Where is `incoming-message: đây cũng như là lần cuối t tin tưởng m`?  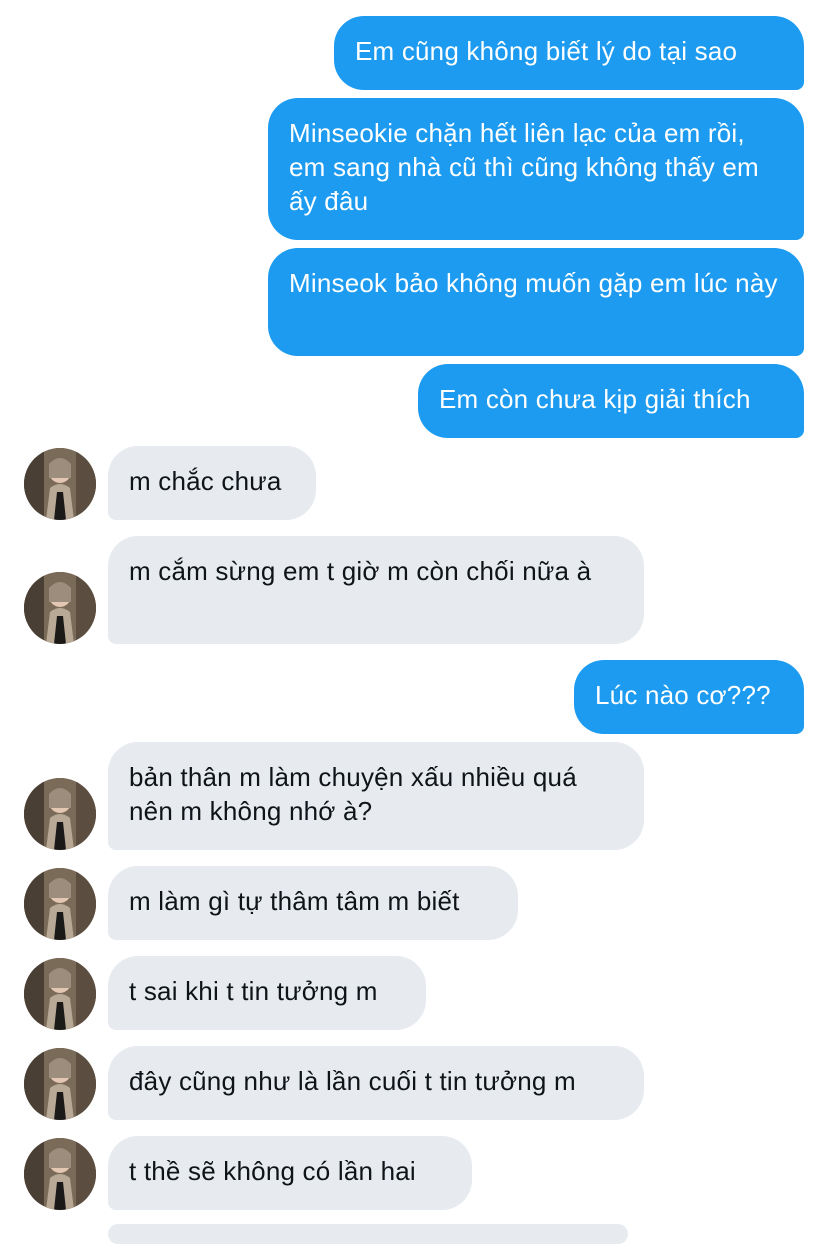
incoming-message: đây cũng như là lần cuối t tin tưởng m is located at coordinates (376, 1083).